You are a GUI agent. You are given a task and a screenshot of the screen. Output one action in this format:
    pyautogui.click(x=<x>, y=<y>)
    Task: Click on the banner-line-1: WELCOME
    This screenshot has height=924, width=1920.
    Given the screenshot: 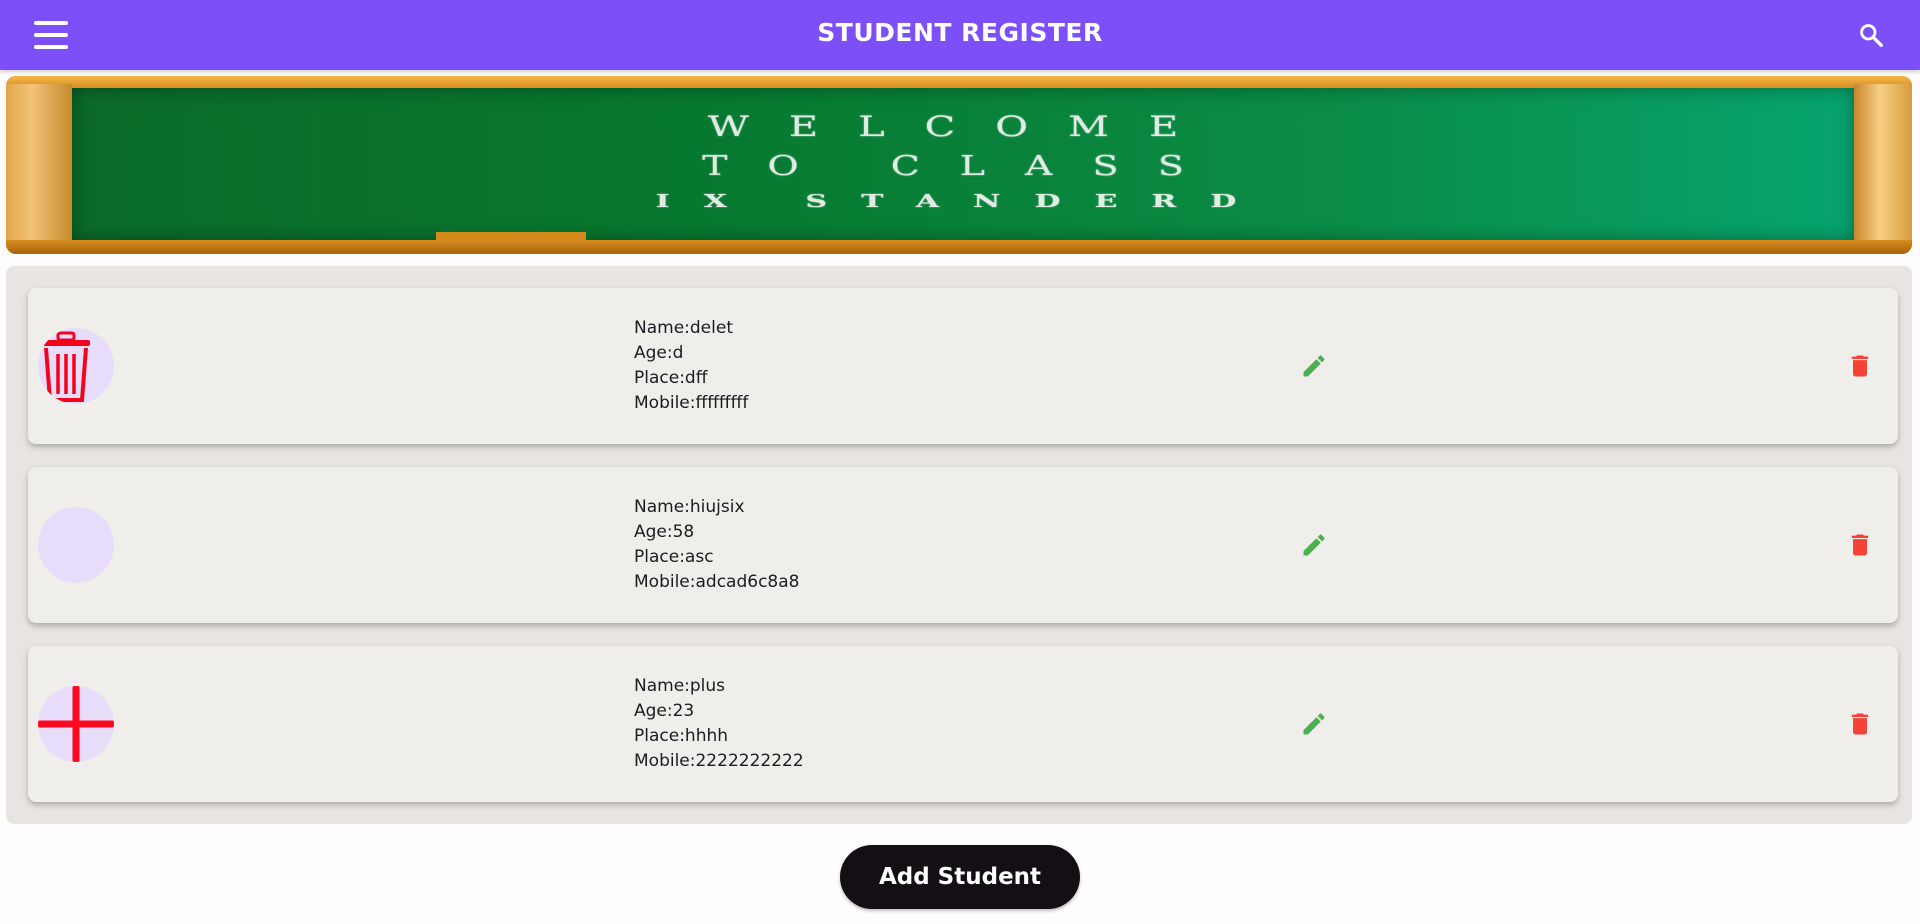 What is the action you would take?
    pyautogui.click(x=963, y=127)
    